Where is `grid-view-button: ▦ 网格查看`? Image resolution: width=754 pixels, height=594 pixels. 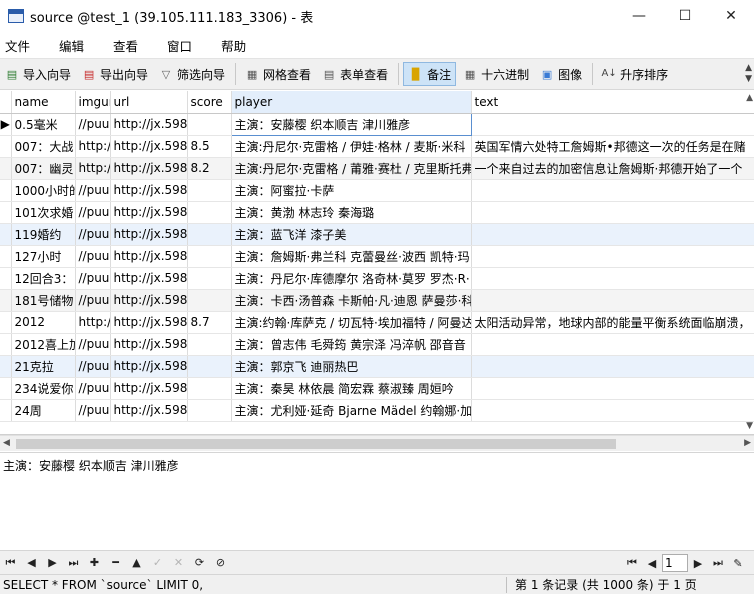 grid-view-button: ▦ 网格查看 is located at coordinates (277, 74).